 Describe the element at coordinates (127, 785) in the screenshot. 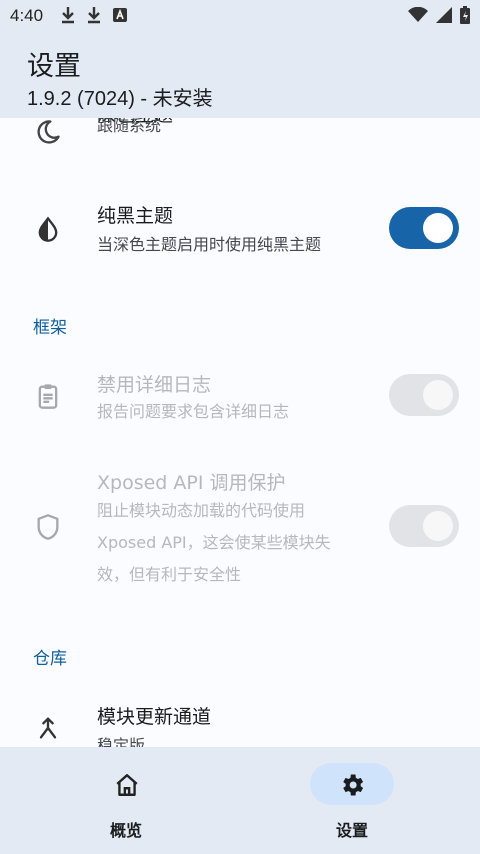

I see `home-icon` at that location.